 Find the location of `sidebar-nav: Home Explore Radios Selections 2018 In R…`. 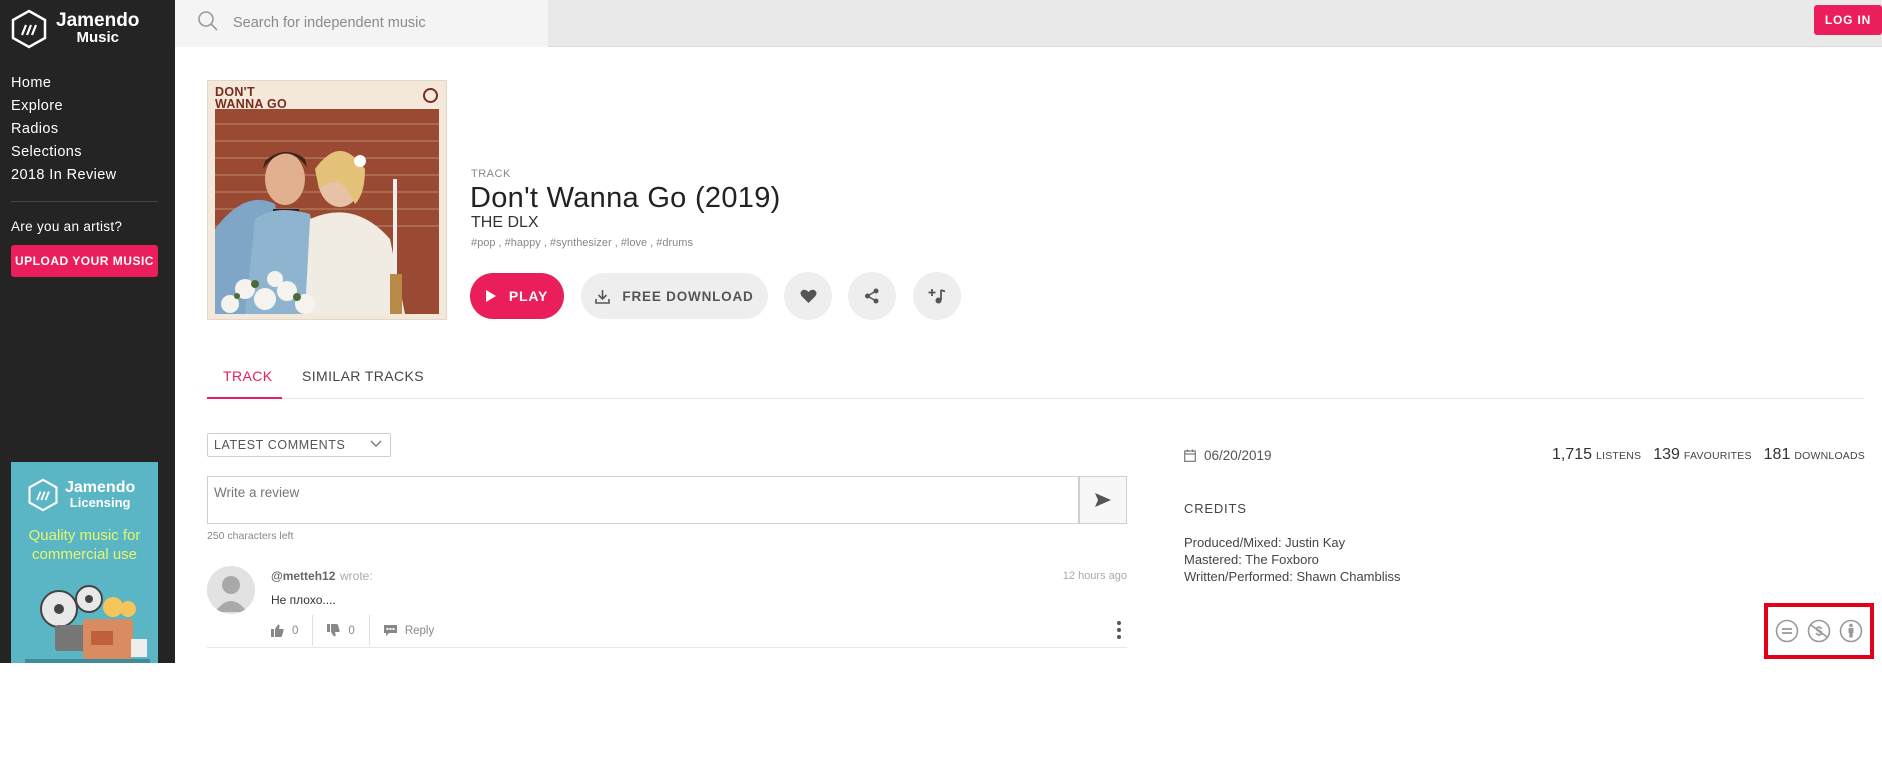

sidebar-nav: Home Explore Radios Selections 2018 In R… is located at coordinates (64, 129).